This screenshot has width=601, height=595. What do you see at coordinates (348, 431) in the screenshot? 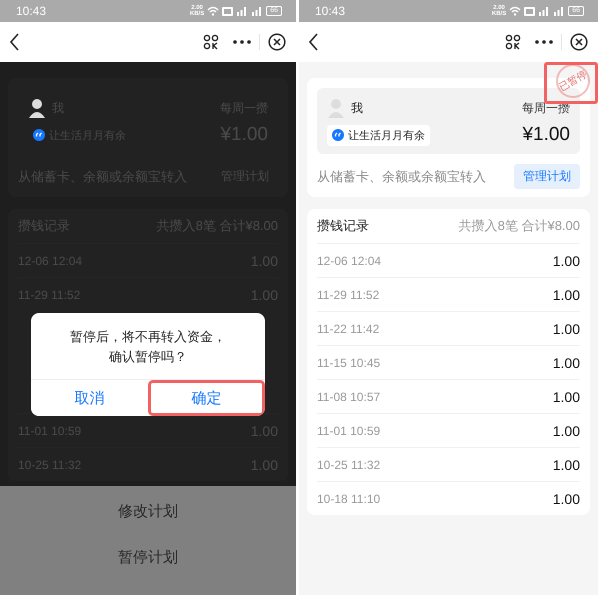
I see `record-date: 11-01 10:59` at bounding box center [348, 431].